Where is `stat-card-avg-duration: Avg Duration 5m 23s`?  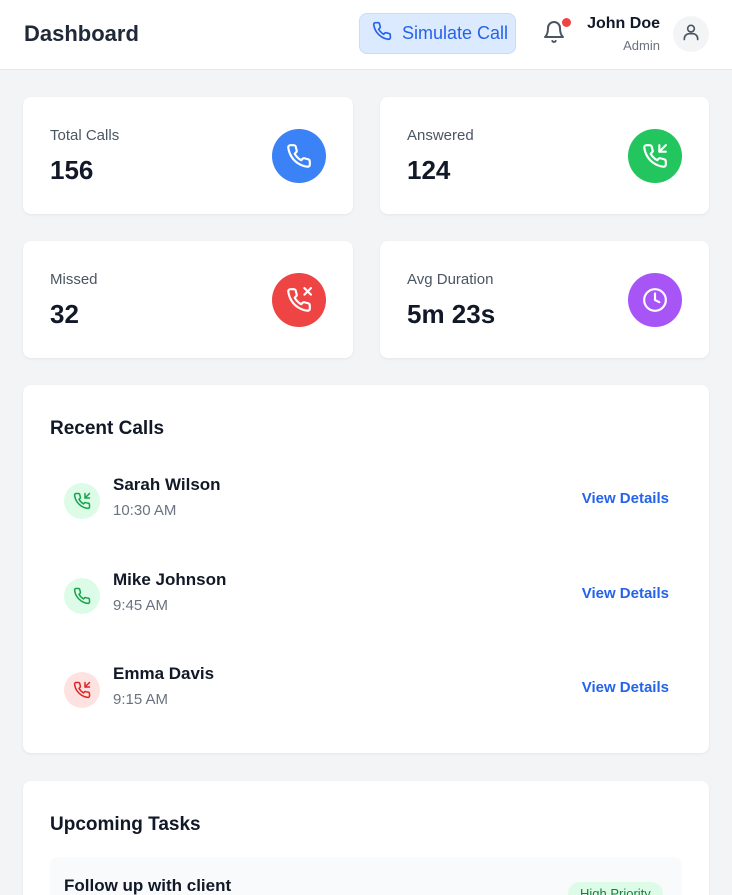 stat-card-avg-duration: Avg Duration 5m 23s is located at coordinates (544, 299).